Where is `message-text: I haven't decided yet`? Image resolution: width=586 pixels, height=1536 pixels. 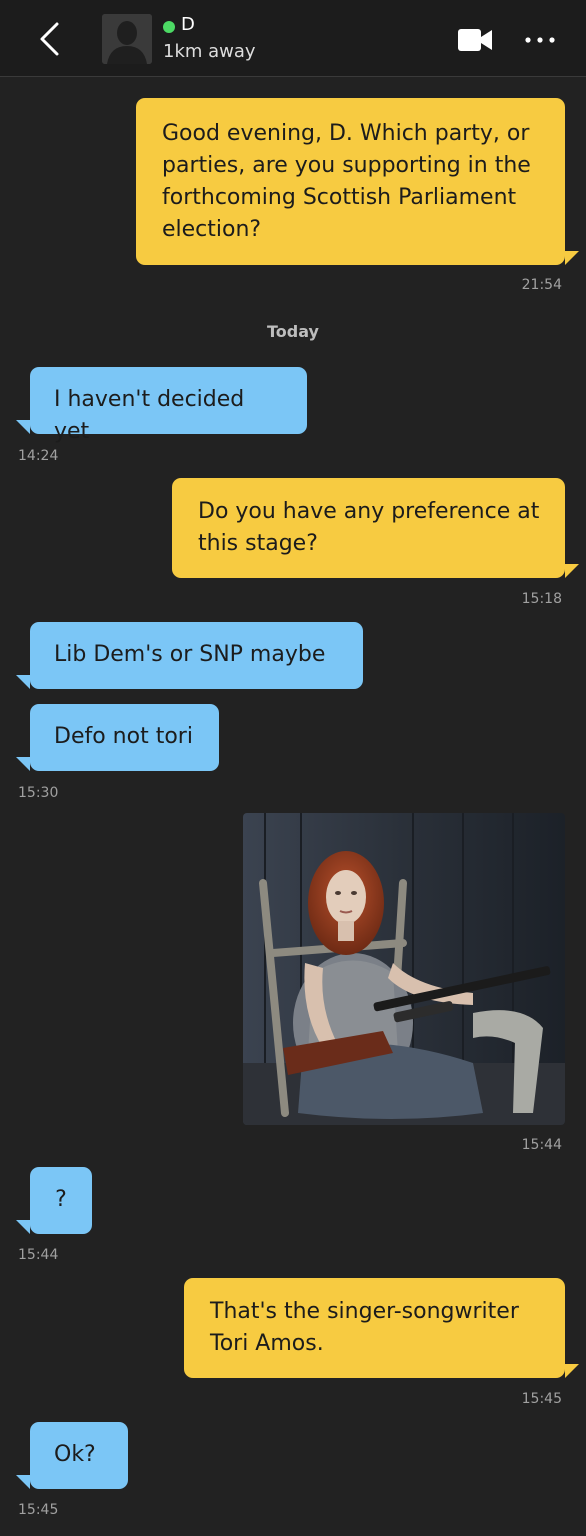
message-text: I haven't decided yet is located at coordinates (149, 415).